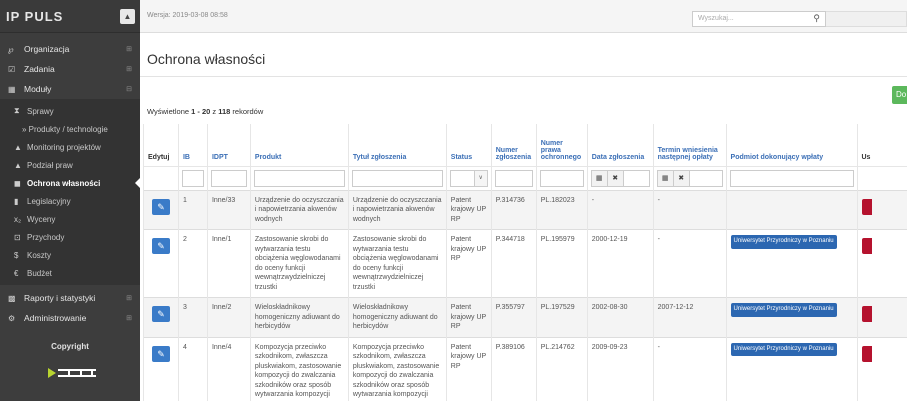 This screenshot has height=401, width=907. What do you see at coordinates (18, 219) in the screenshot?
I see `valuation-icon: x₂` at bounding box center [18, 219].